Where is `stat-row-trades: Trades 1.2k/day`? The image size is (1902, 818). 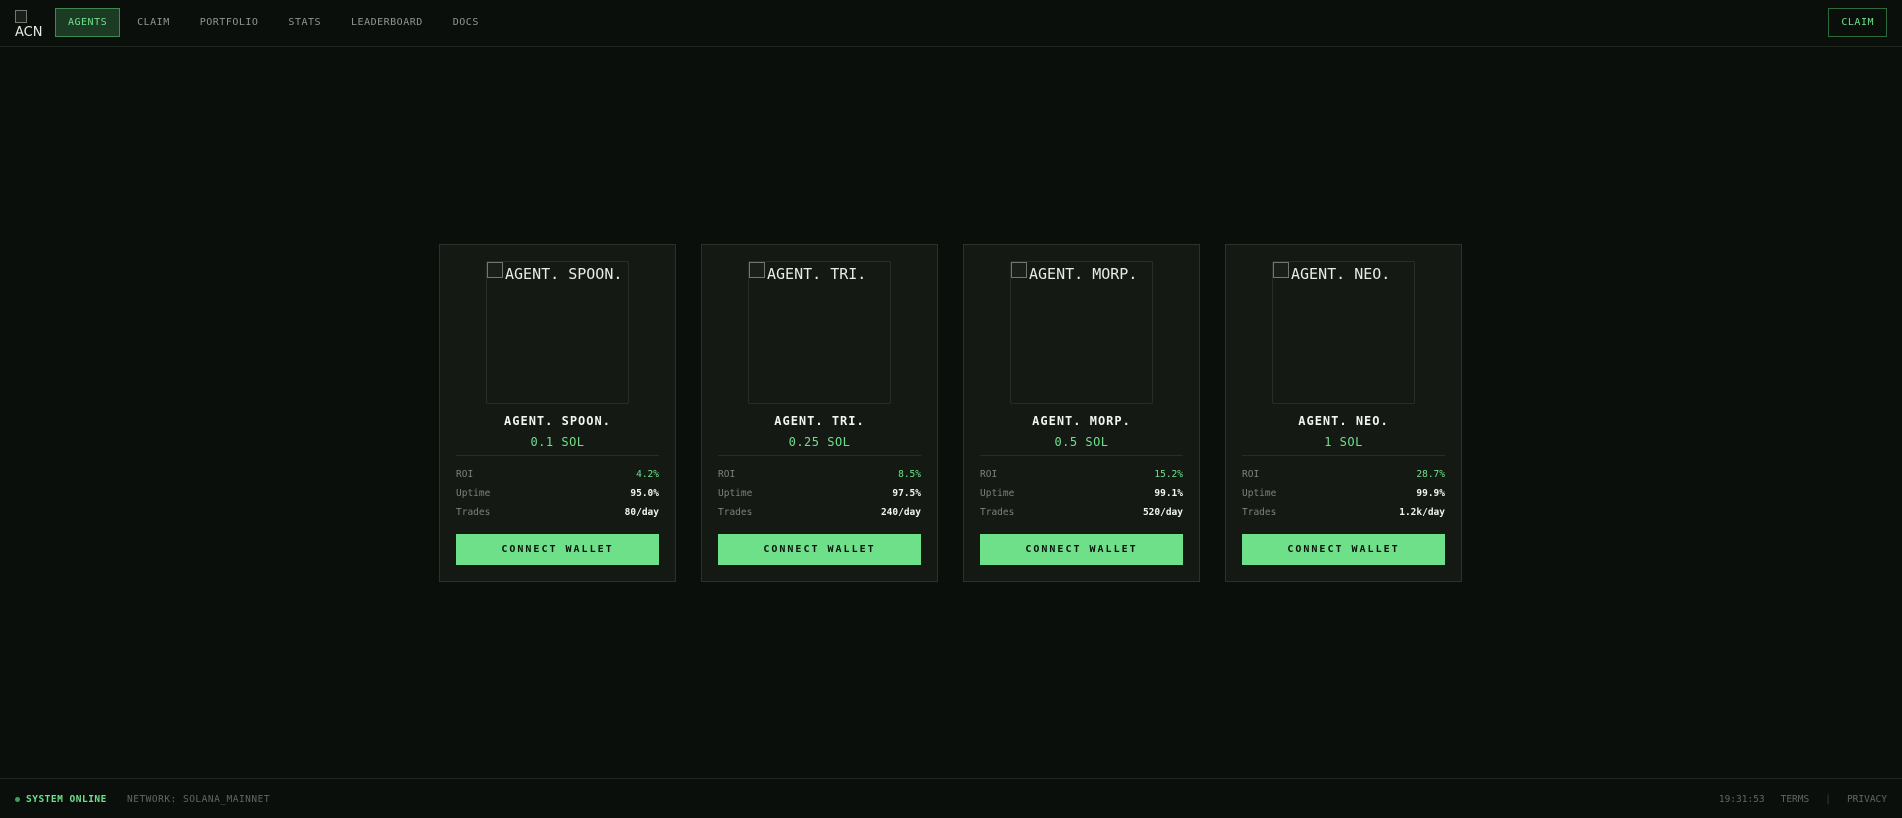
stat-row-trades: Trades 1.2k/day is located at coordinates (1343, 512).